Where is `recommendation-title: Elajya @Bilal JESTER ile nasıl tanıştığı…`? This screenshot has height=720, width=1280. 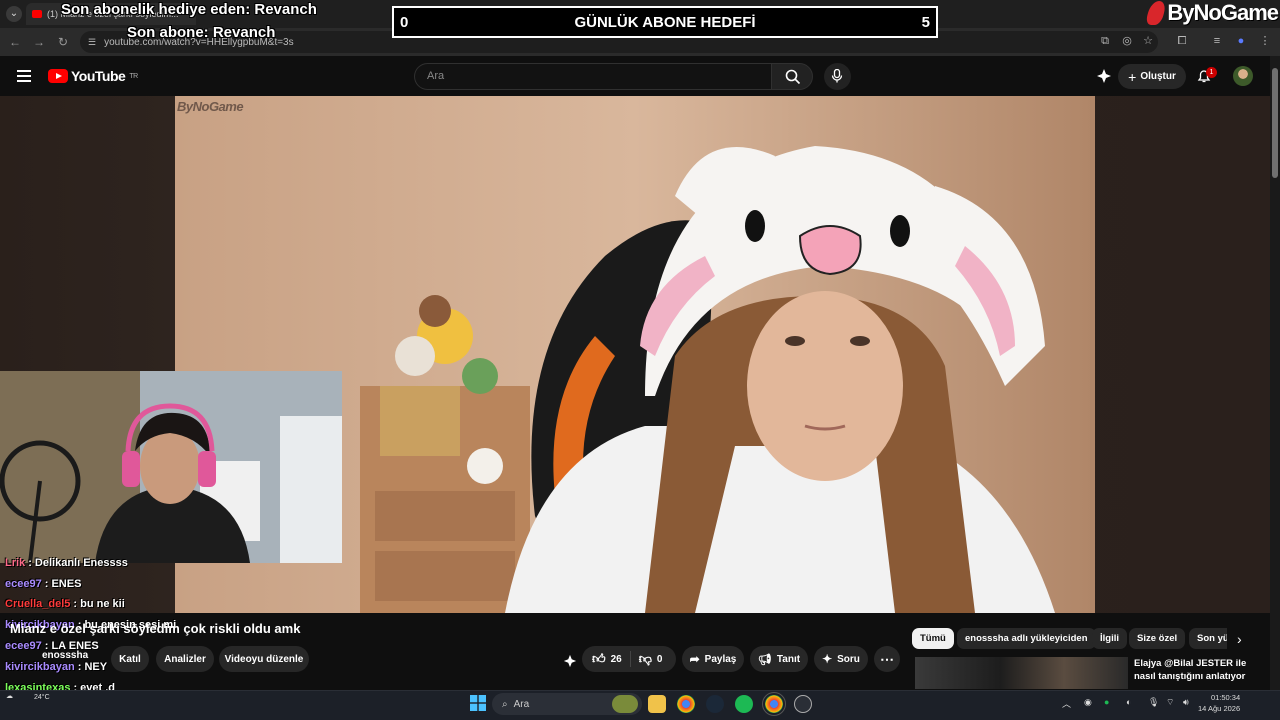
recommendation-title: Elajya @Bilal JESTER ile nasıl tanıştığı… is located at coordinates (1199, 670).